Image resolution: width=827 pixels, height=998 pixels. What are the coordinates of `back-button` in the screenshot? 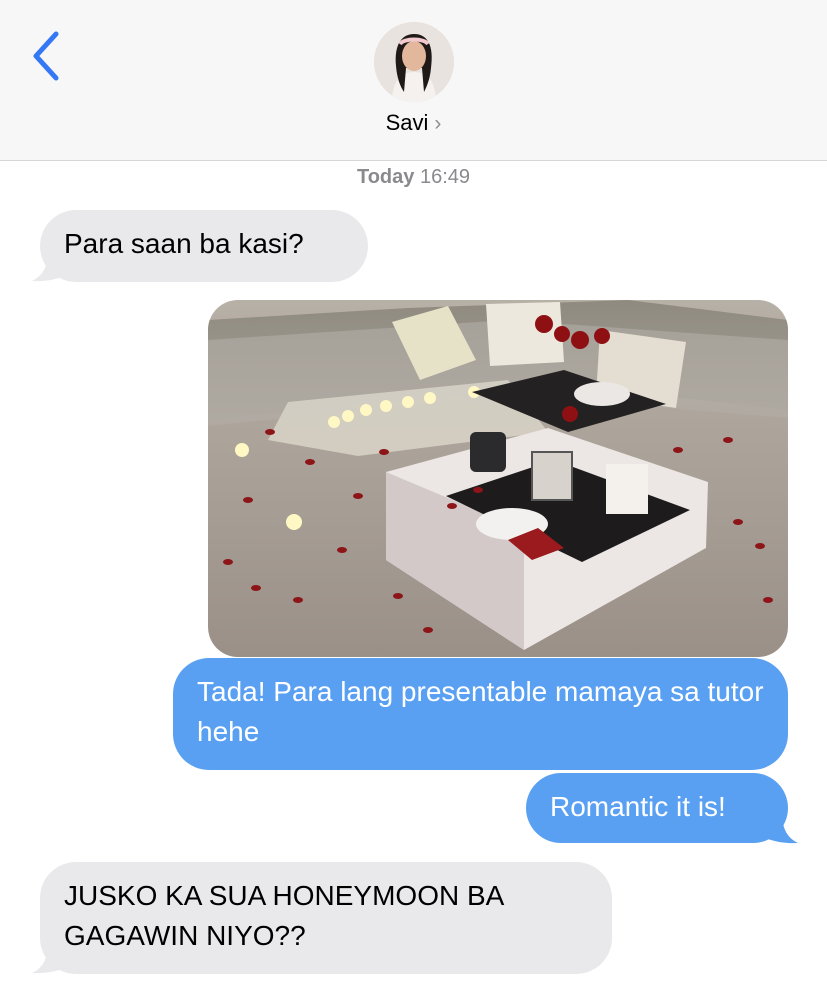 It's located at (47, 56).